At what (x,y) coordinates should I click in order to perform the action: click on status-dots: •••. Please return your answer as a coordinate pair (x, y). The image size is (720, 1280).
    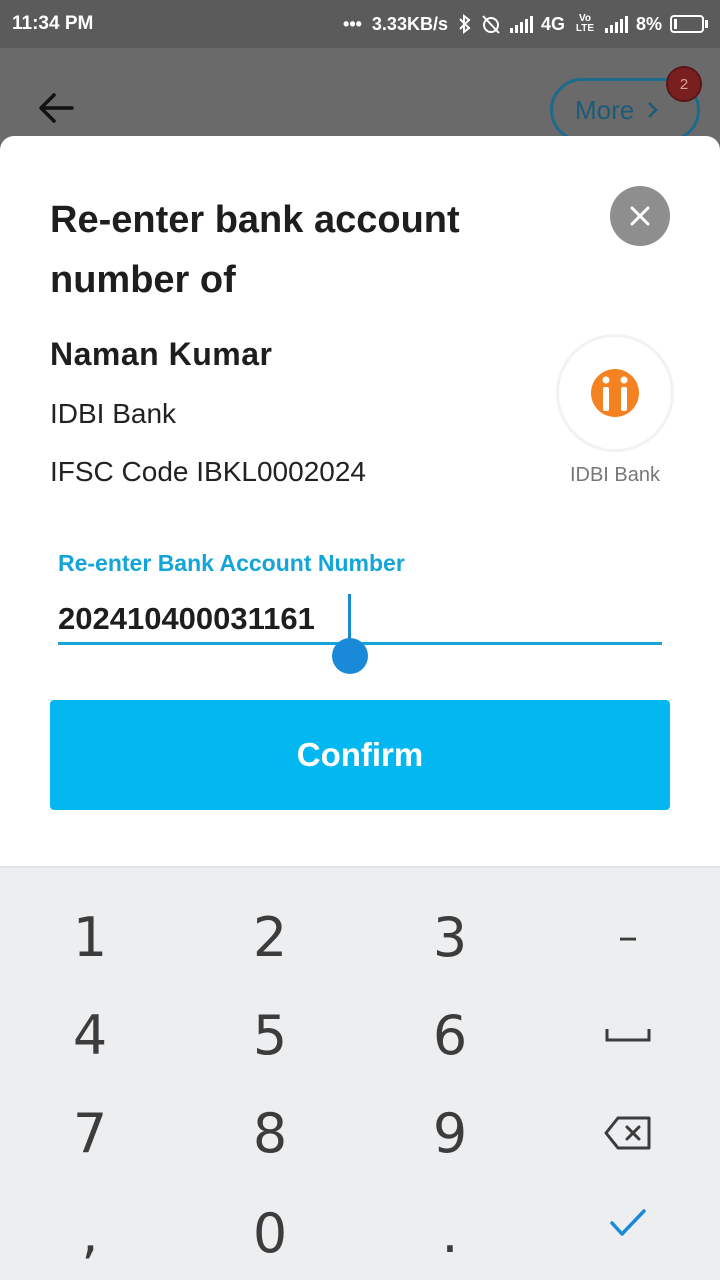
    Looking at the image, I should click on (352, 23).